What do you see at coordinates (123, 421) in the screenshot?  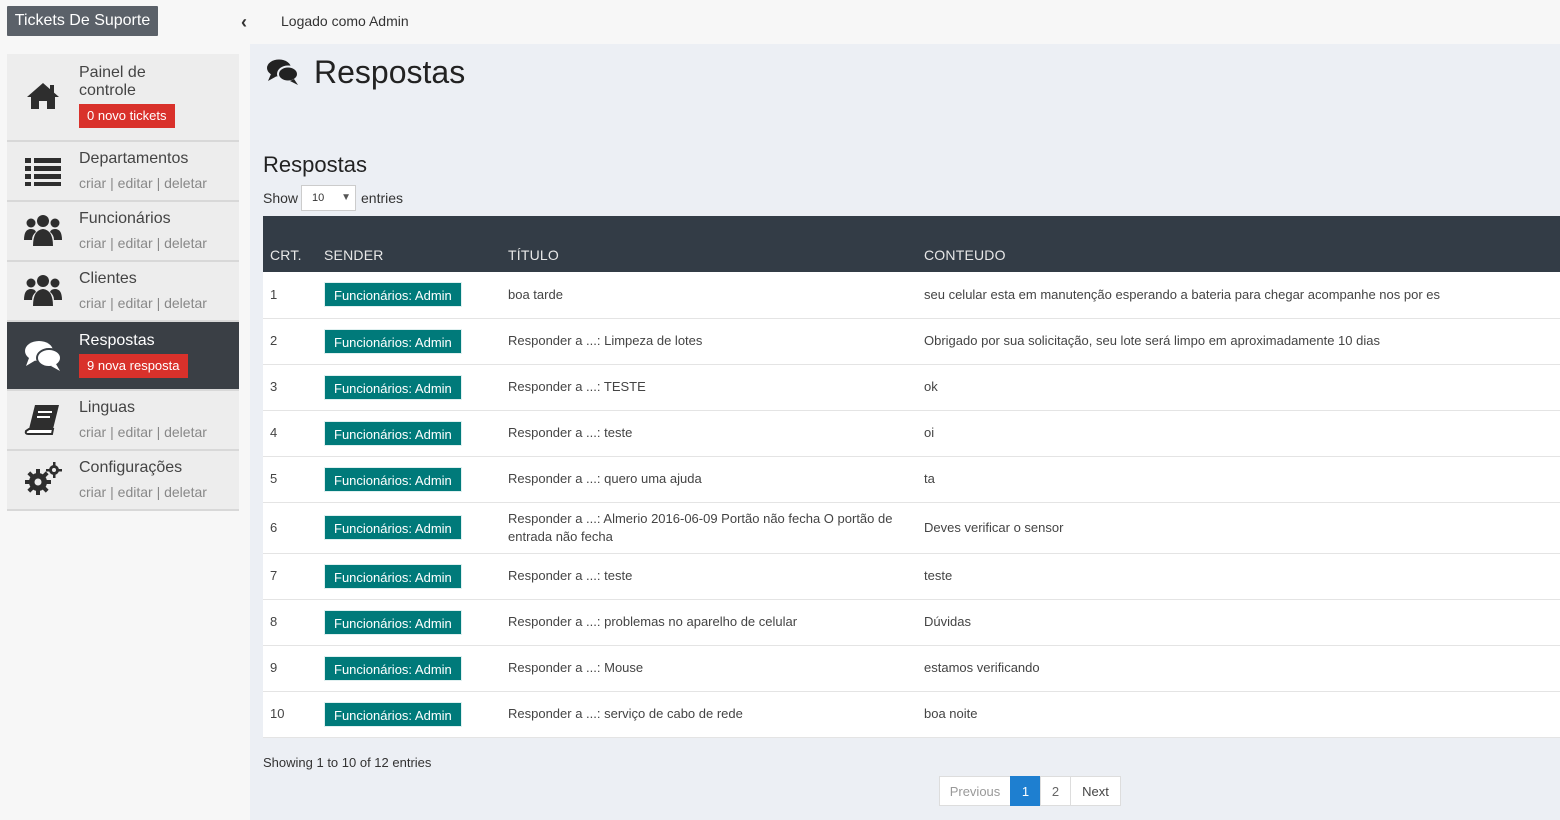 I see `sidebar-item-linguas: Linguas criar | editar | deletar` at bounding box center [123, 421].